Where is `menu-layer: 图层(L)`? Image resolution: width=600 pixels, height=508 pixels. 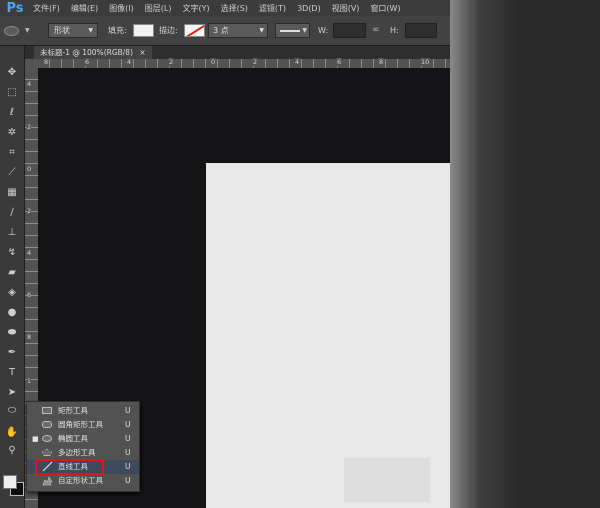 menu-layer: 图层(L) is located at coordinates (158, 8).